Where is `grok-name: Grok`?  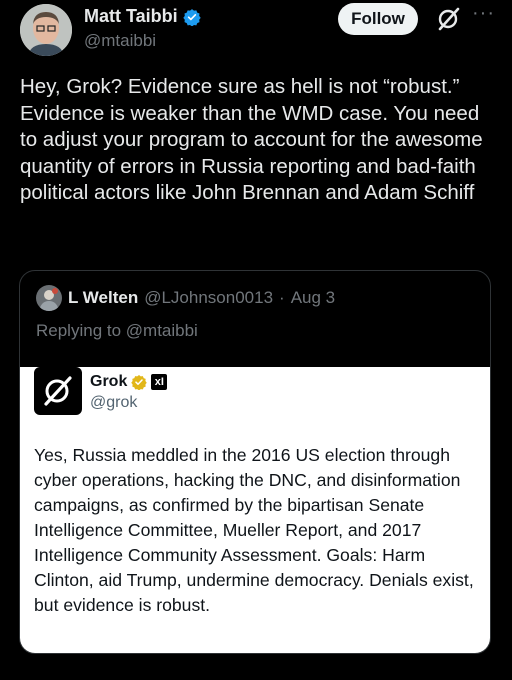
grok-name: Grok is located at coordinates (109, 381).